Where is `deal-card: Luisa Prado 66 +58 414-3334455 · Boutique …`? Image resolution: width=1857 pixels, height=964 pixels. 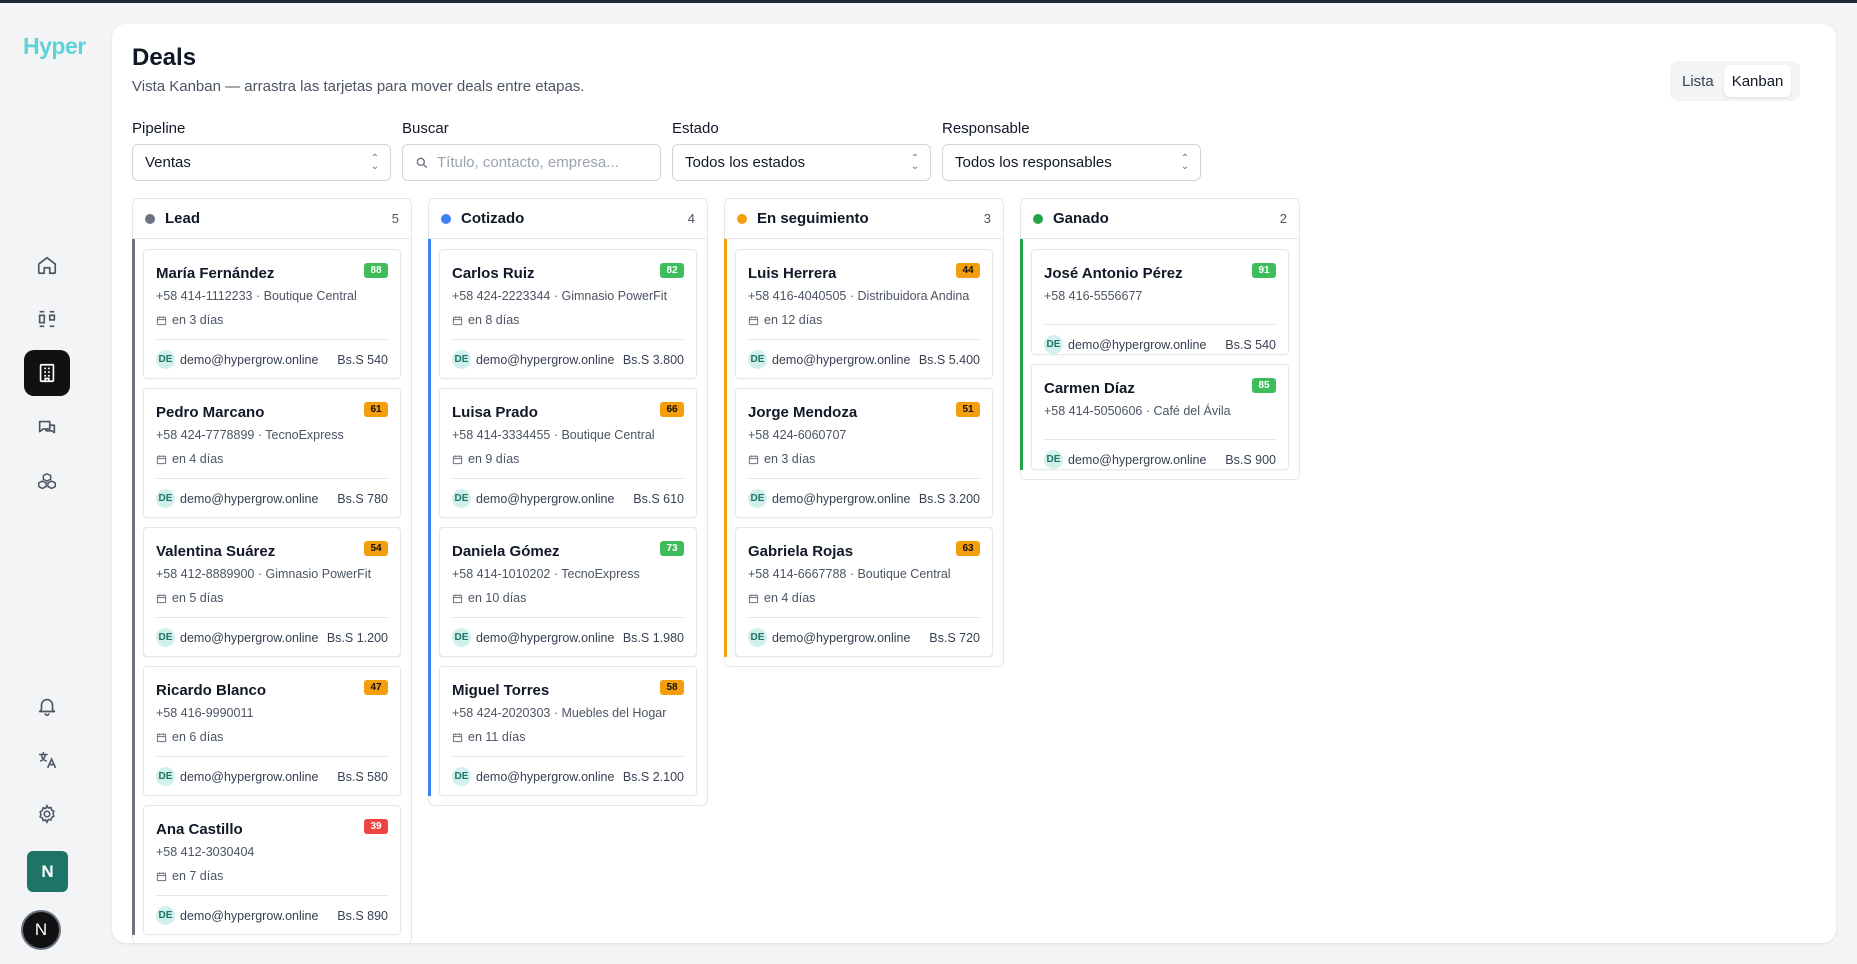 deal-card: Luisa Prado 66 +58 414-3334455 · Boutique … is located at coordinates (568, 453).